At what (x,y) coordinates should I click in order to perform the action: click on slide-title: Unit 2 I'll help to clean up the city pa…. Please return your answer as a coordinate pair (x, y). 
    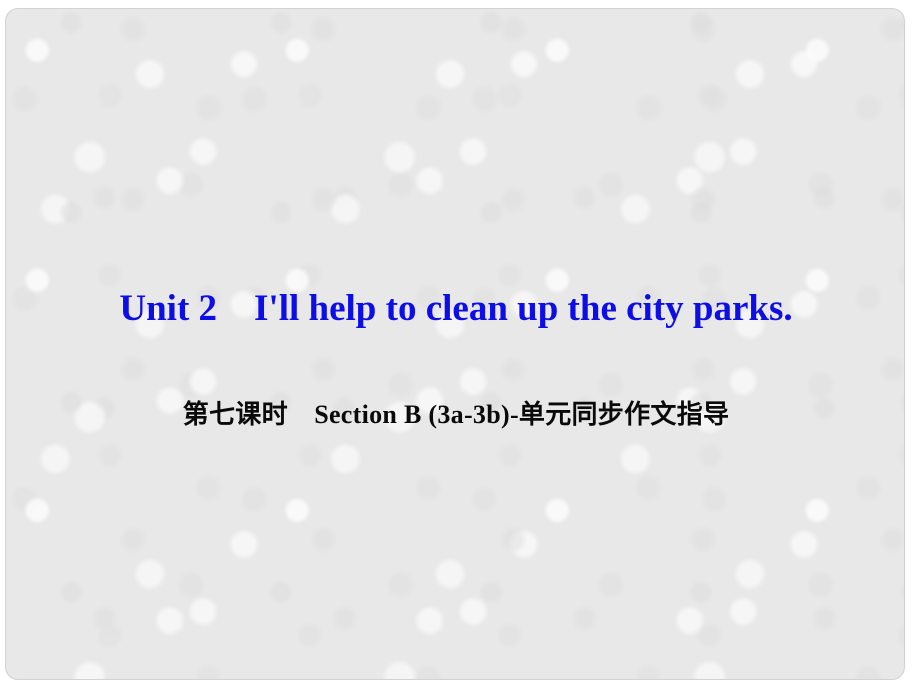
    Looking at the image, I should click on (456, 308).